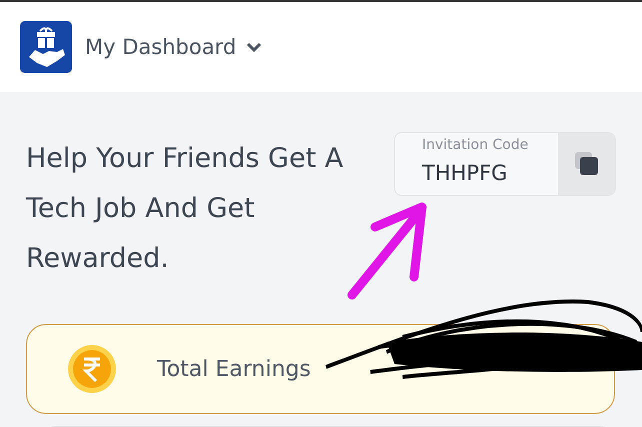  I want to click on copy-button, so click(586, 164).